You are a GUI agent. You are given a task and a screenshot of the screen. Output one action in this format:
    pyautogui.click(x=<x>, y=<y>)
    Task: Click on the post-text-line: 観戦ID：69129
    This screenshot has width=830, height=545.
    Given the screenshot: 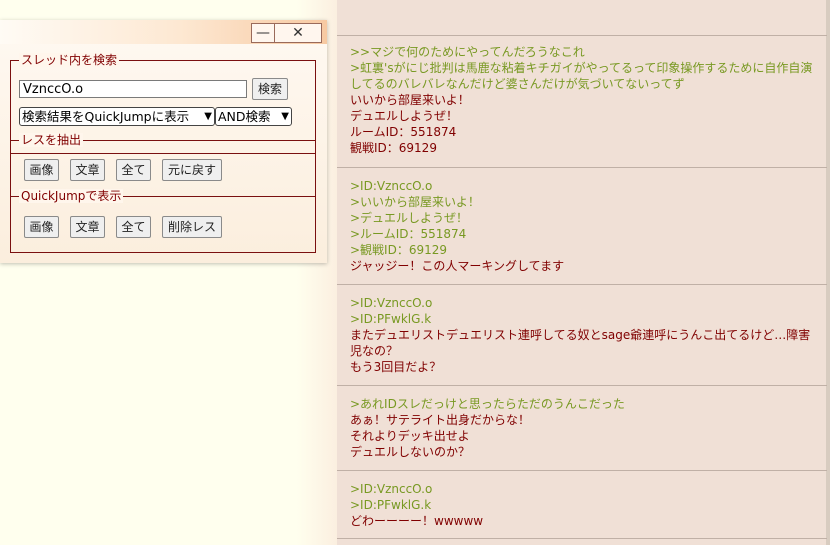 What is the action you would take?
    pyautogui.click(x=393, y=148)
    